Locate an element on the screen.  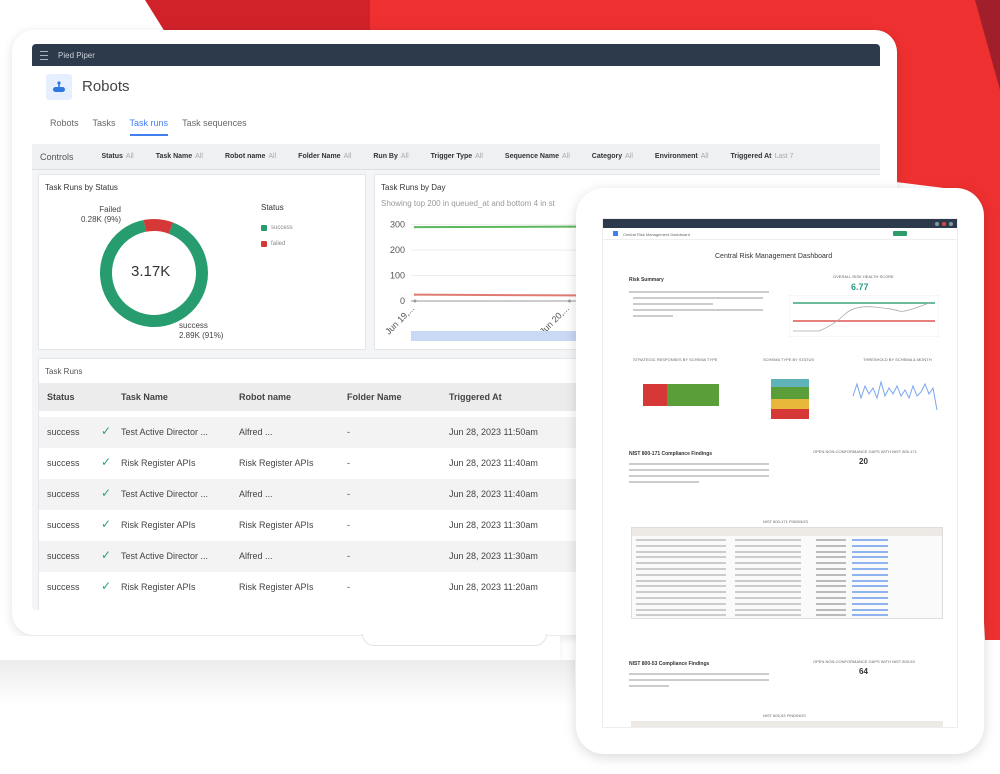
nist-171-table is located at coordinates (787, 573).